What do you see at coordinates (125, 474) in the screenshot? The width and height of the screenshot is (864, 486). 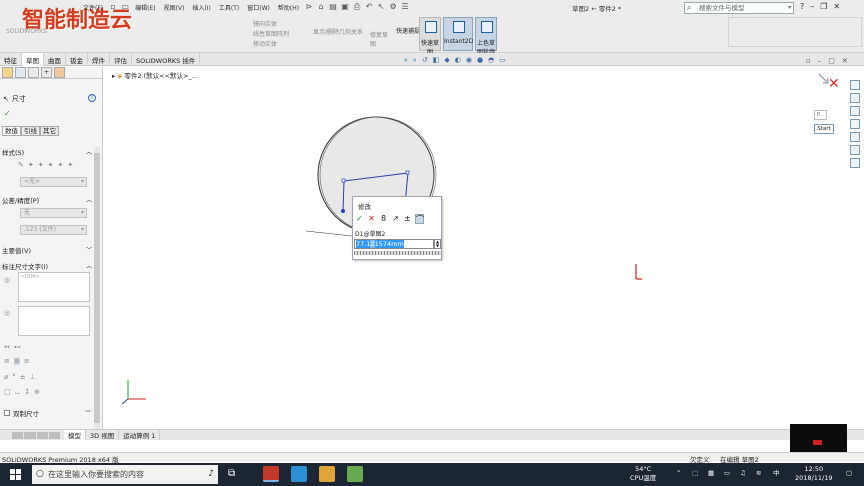 I see `taskbar-search-input: ○ 在这里输入你要搜索的内容 ♪` at bounding box center [125, 474].